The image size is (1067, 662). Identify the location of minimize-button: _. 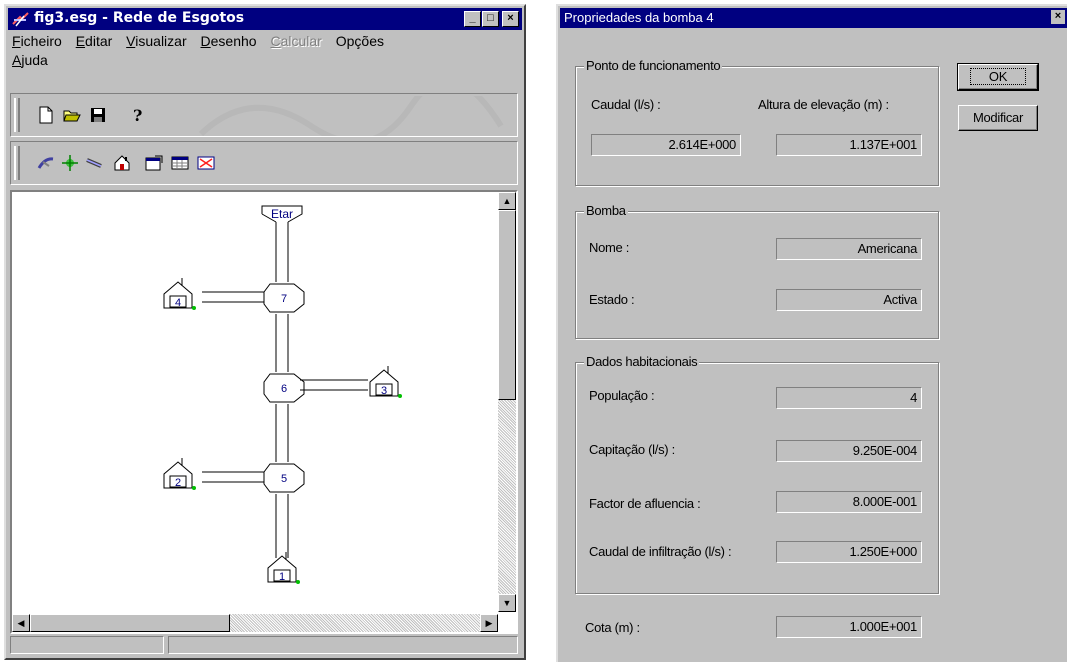
(472, 19).